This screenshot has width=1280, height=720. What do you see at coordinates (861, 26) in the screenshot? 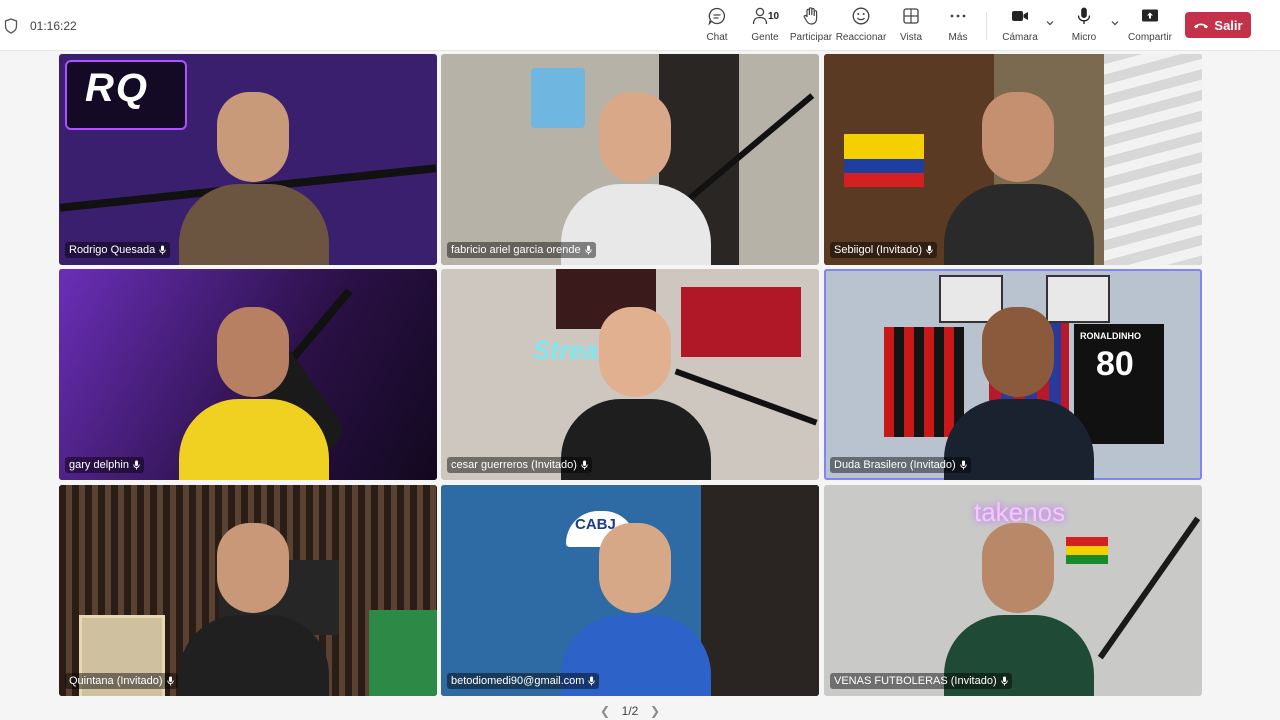
I see `react-button: Reaccionar` at bounding box center [861, 26].